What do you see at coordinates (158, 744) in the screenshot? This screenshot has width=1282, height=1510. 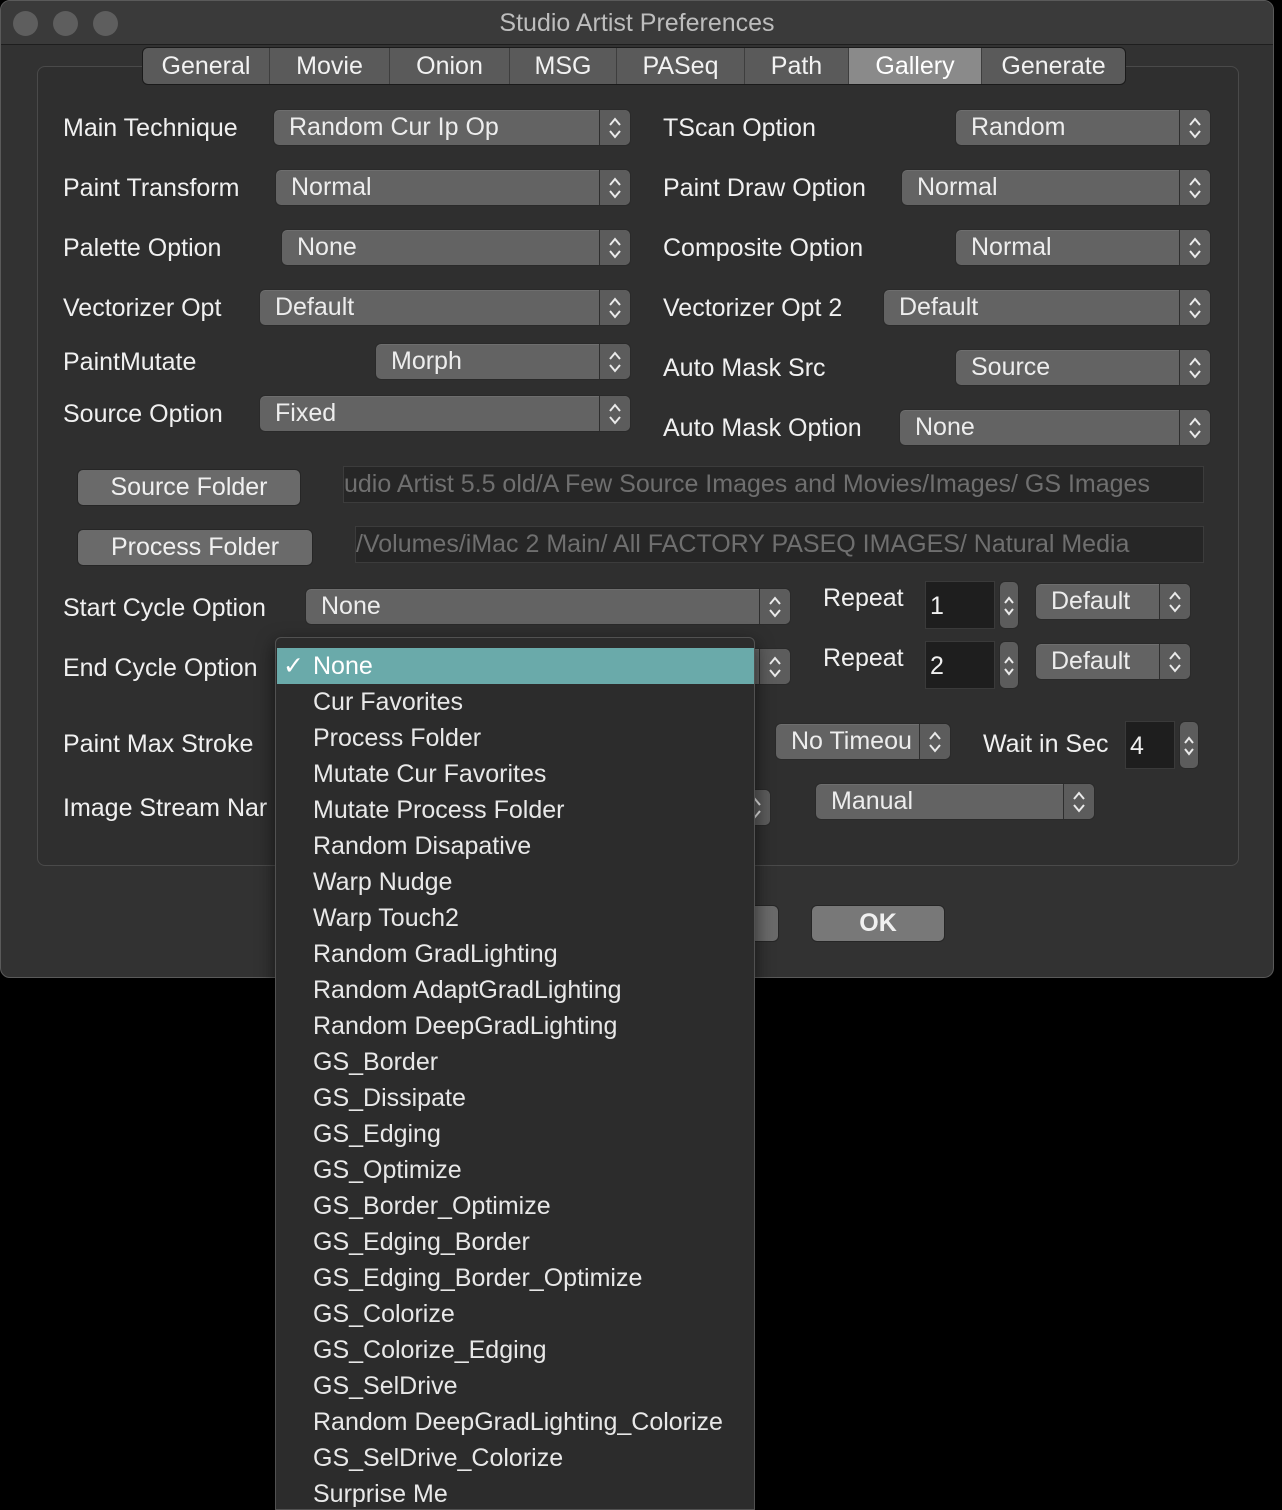 I see `paint-max-stroke-label: Paint Max Stroke` at bounding box center [158, 744].